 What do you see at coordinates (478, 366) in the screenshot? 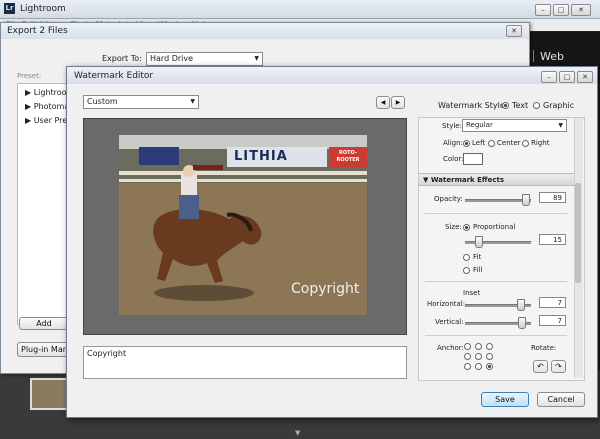
I see `anchor-bottom-center` at bounding box center [478, 366].